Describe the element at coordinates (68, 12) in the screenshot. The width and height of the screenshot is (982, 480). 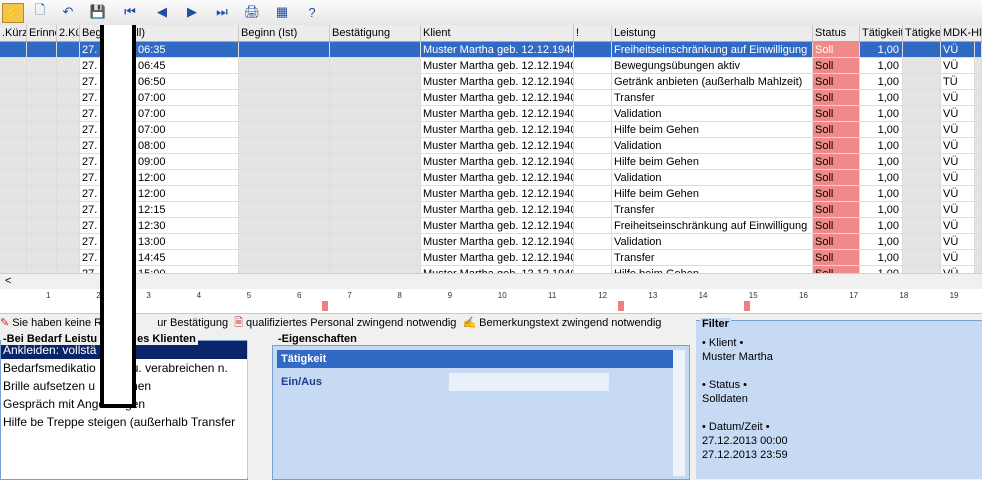
I see `undo-icon: ↶` at that location.